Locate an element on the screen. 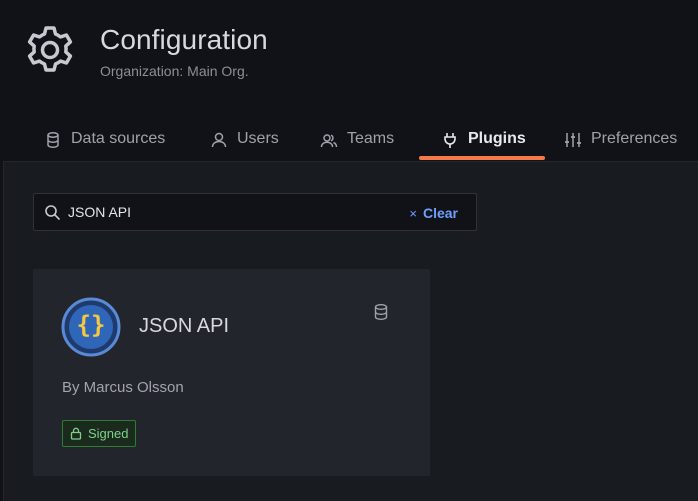 The width and height of the screenshot is (698, 501). tab-data-sources: Data sources is located at coordinates (104, 139).